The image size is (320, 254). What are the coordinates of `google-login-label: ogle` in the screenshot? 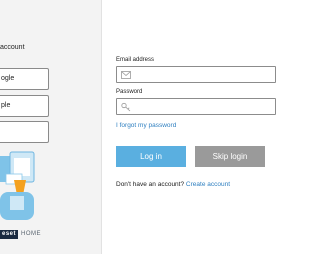 It's located at (8, 78).